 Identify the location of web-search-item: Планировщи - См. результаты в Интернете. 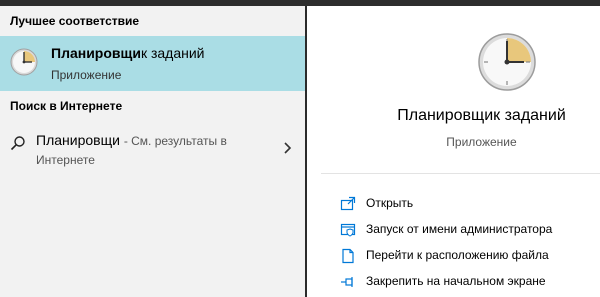
(152, 150).